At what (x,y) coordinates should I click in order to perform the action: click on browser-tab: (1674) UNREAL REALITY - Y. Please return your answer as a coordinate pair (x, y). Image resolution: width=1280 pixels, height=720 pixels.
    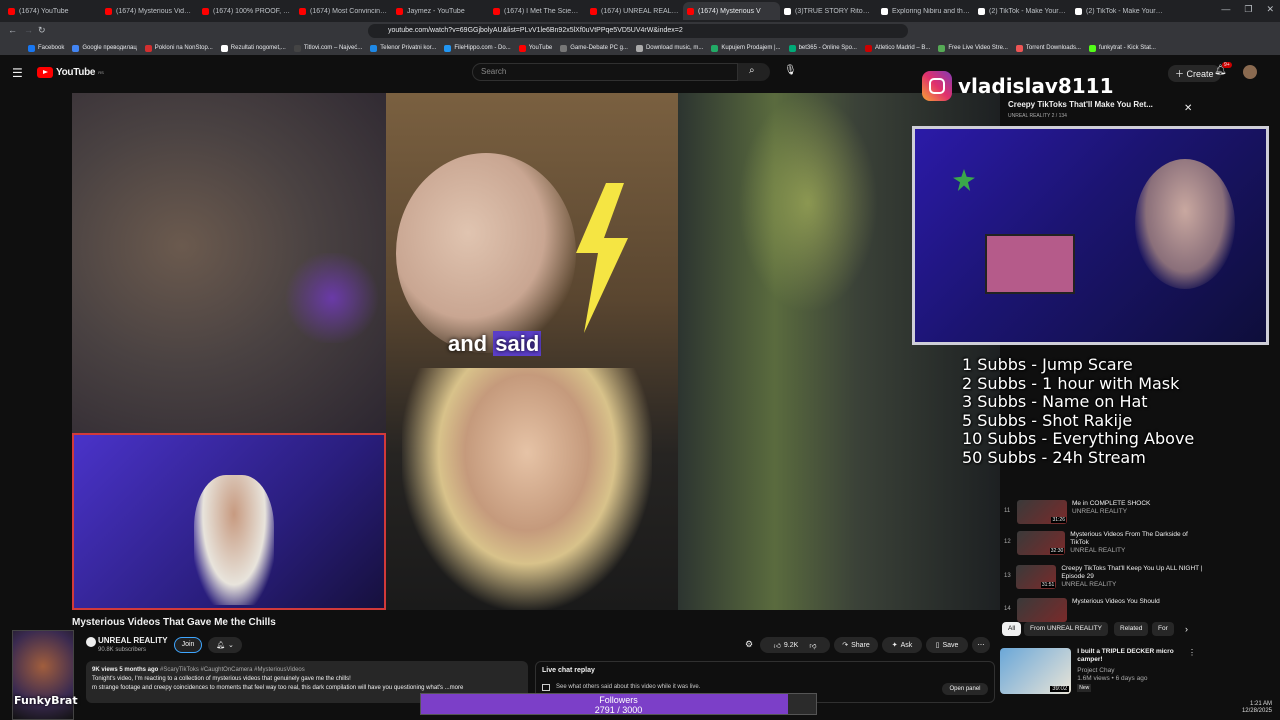
    Looking at the image, I should click on (634, 11).